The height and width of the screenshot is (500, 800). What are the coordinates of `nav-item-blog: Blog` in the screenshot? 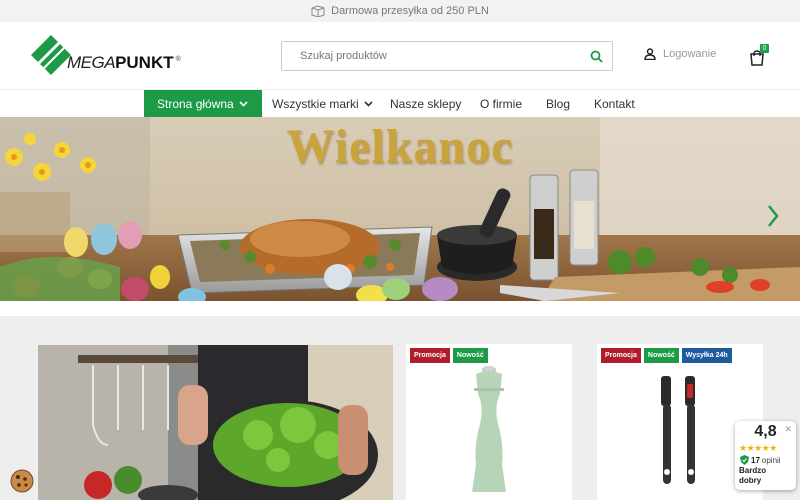 It's located at (558, 103).